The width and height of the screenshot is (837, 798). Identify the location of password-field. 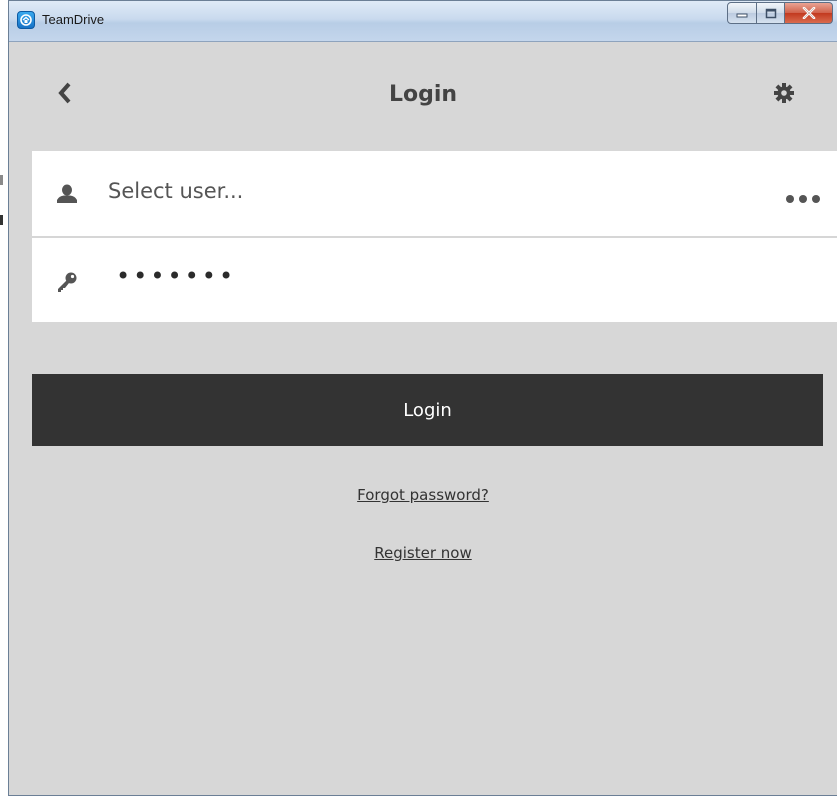
(416, 276).